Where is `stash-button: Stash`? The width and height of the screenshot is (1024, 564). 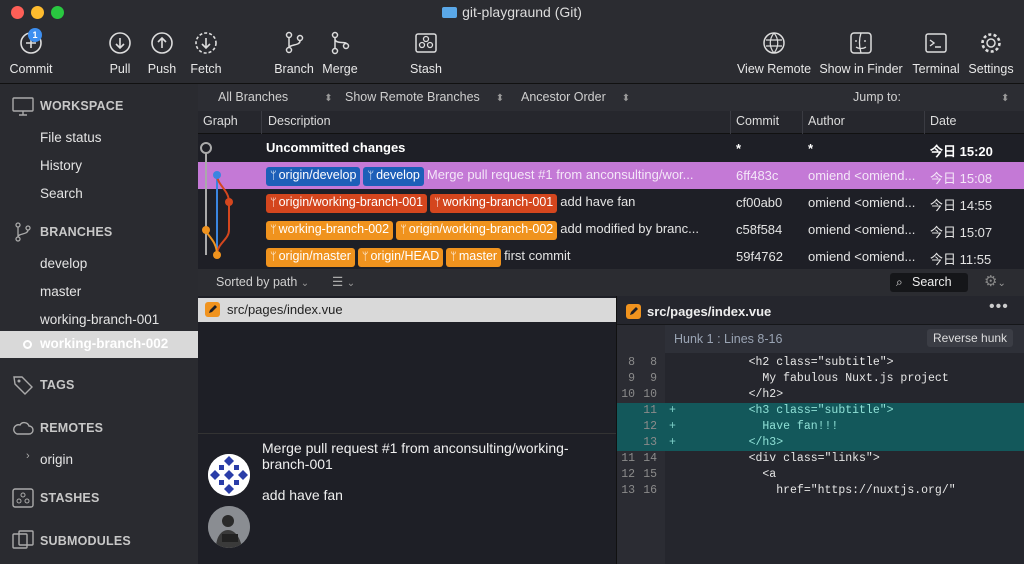
stash-button: Stash is located at coordinates (426, 53).